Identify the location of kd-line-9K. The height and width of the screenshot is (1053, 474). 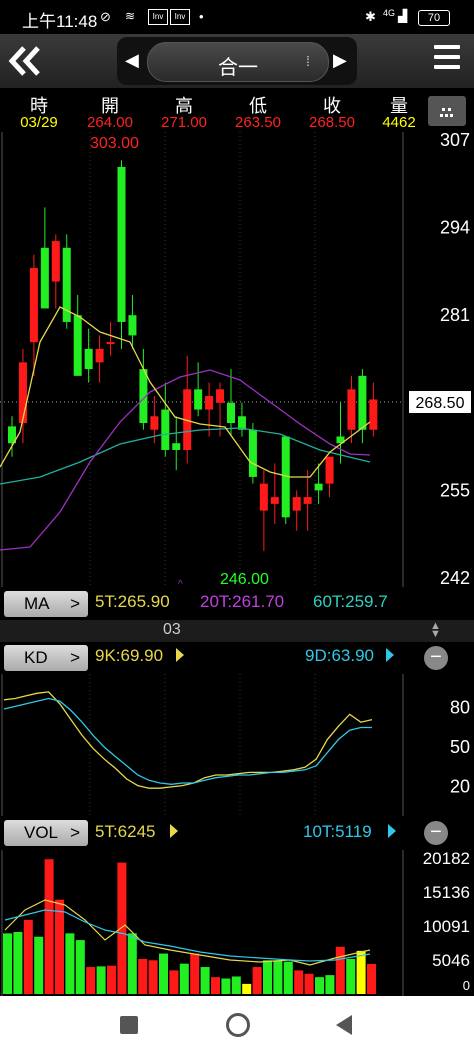
(188, 740).